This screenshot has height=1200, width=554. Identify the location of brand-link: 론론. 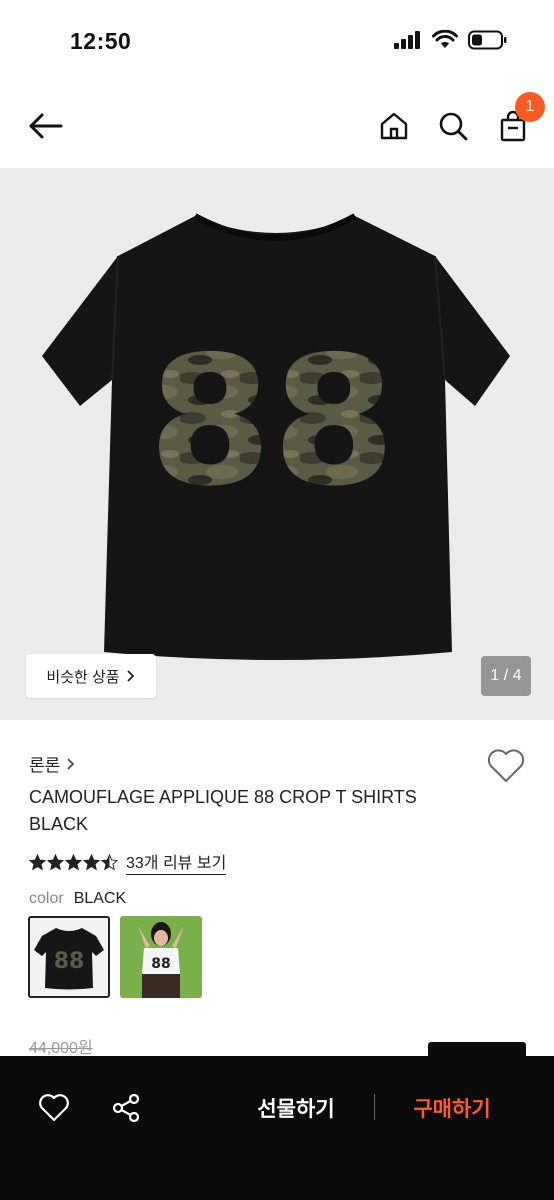
(52, 763).